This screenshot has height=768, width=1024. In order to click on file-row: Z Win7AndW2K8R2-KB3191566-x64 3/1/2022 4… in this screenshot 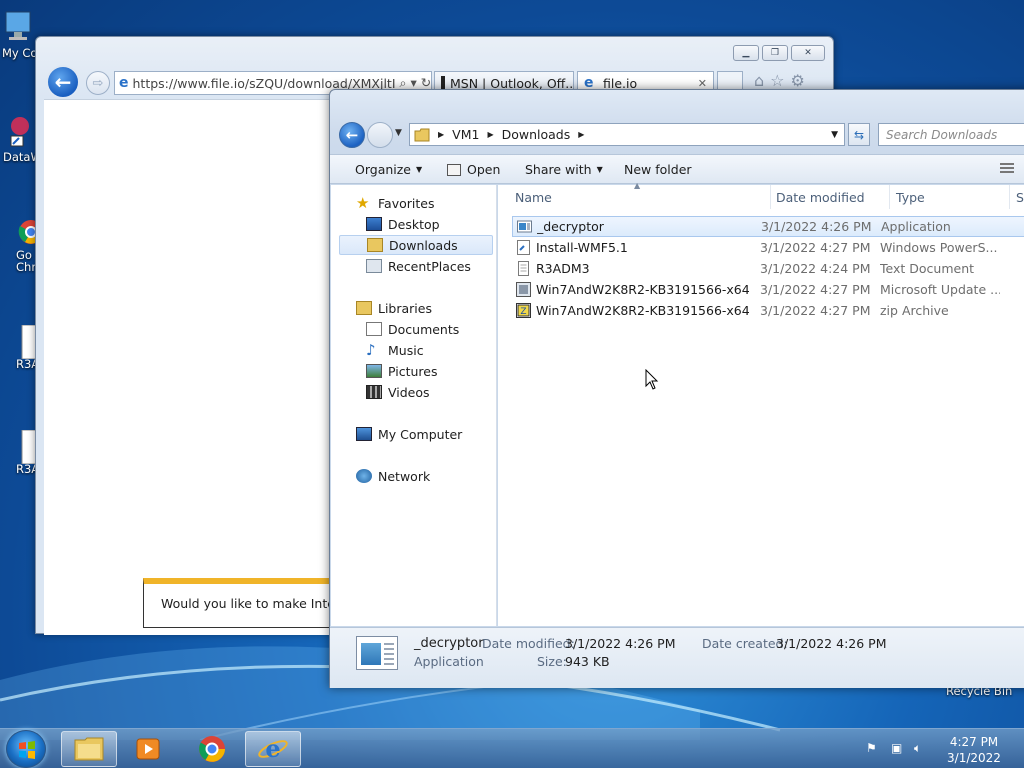, I will do `click(768, 310)`.